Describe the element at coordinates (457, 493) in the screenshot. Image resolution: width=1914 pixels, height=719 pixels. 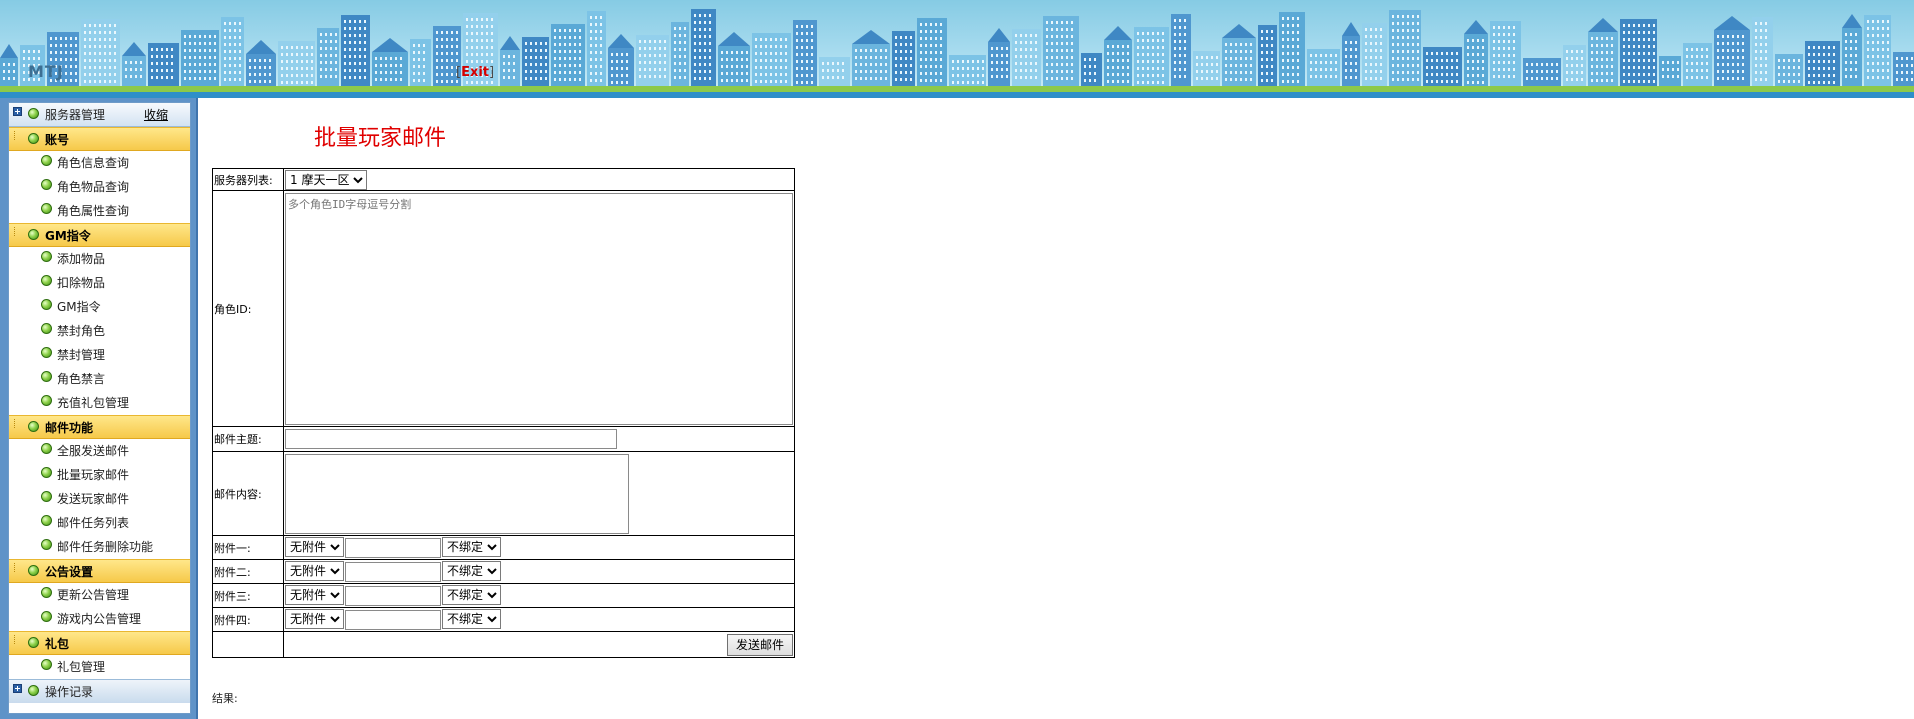
I see `content-textarea` at that location.